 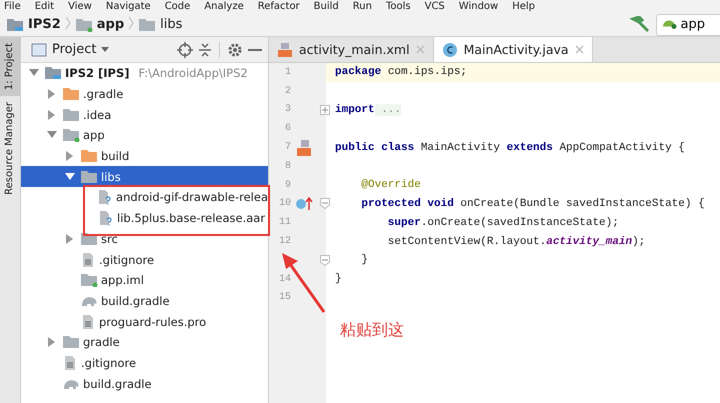 I want to click on menu-item: Run, so click(x=362, y=6).